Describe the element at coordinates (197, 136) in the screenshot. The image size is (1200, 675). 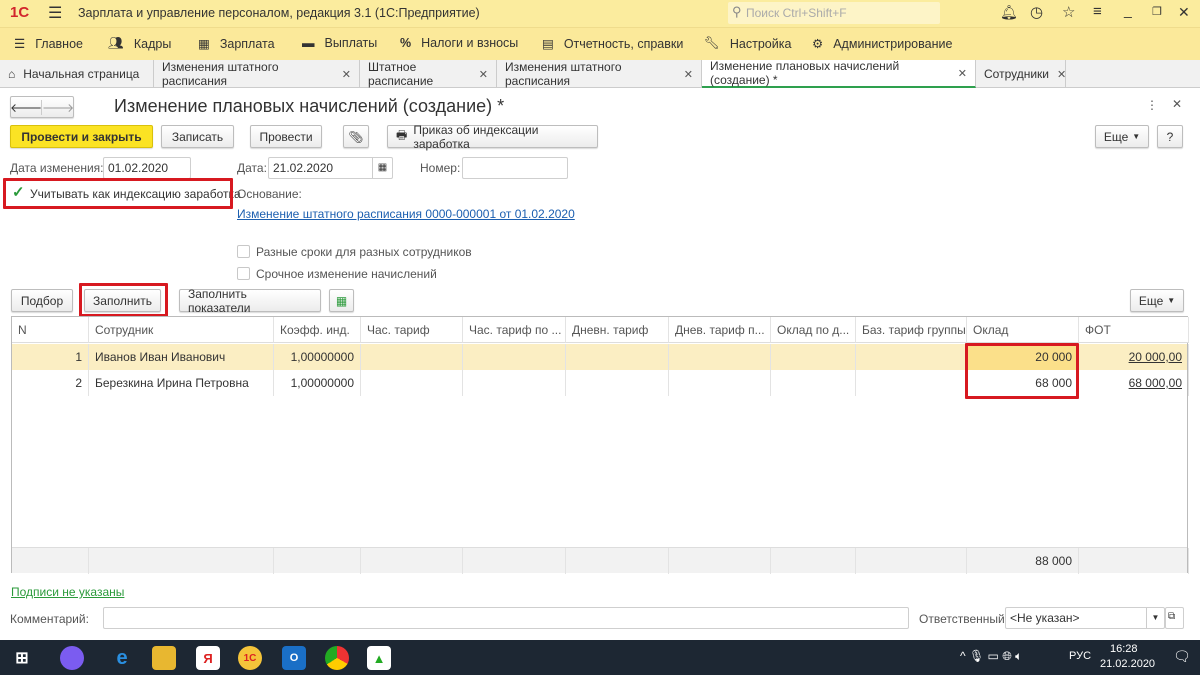
I see `save-button: Записать` at that location.